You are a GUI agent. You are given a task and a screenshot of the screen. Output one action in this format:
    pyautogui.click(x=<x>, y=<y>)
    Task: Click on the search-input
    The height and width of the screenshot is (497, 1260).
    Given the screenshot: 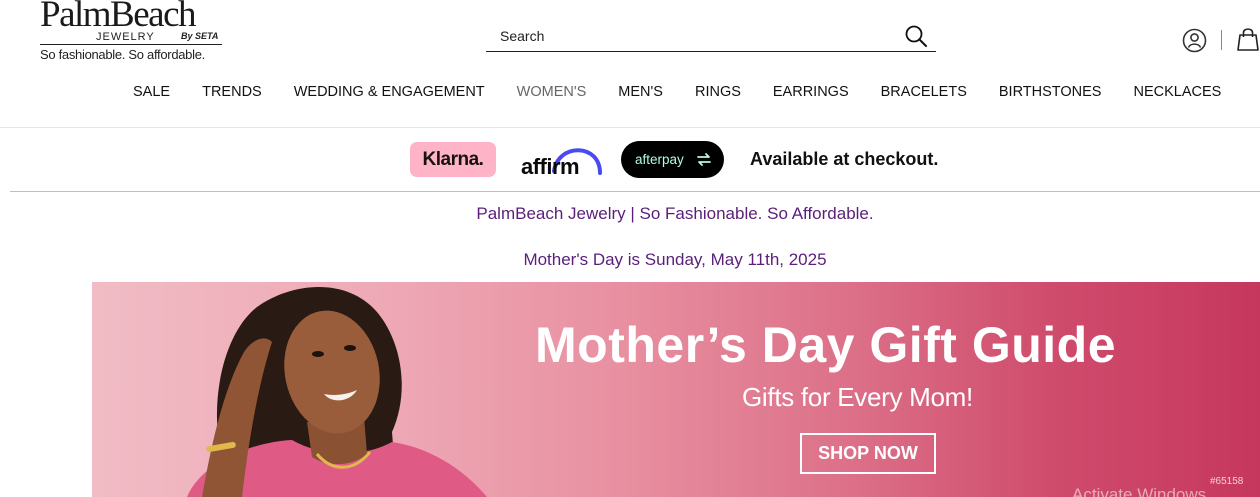 What is the action you would take?
    pyautogui.click(x=690, y=36)
    